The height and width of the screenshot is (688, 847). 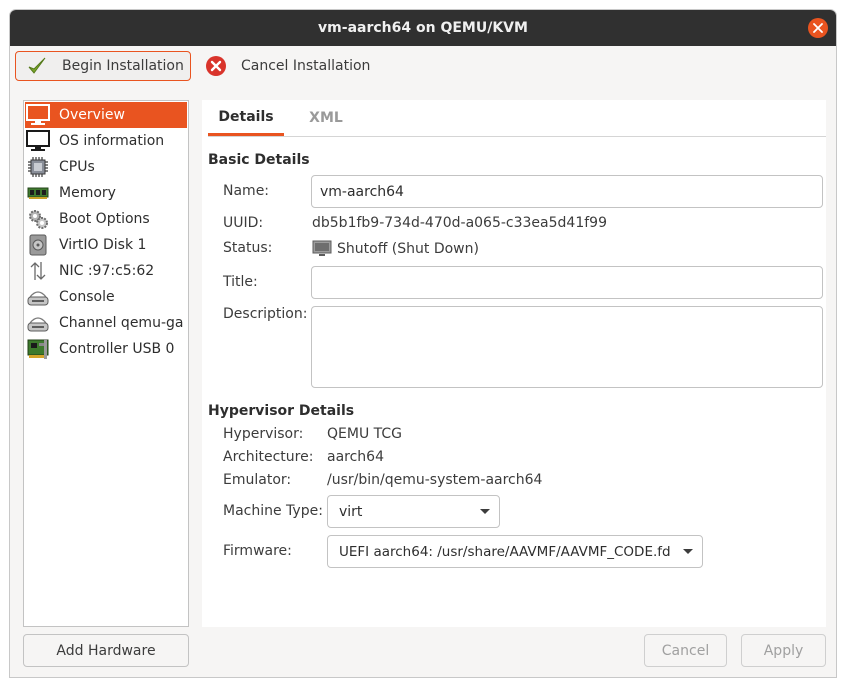 I want to click on tab-xml-label: XML, so click(x=326, y=118).